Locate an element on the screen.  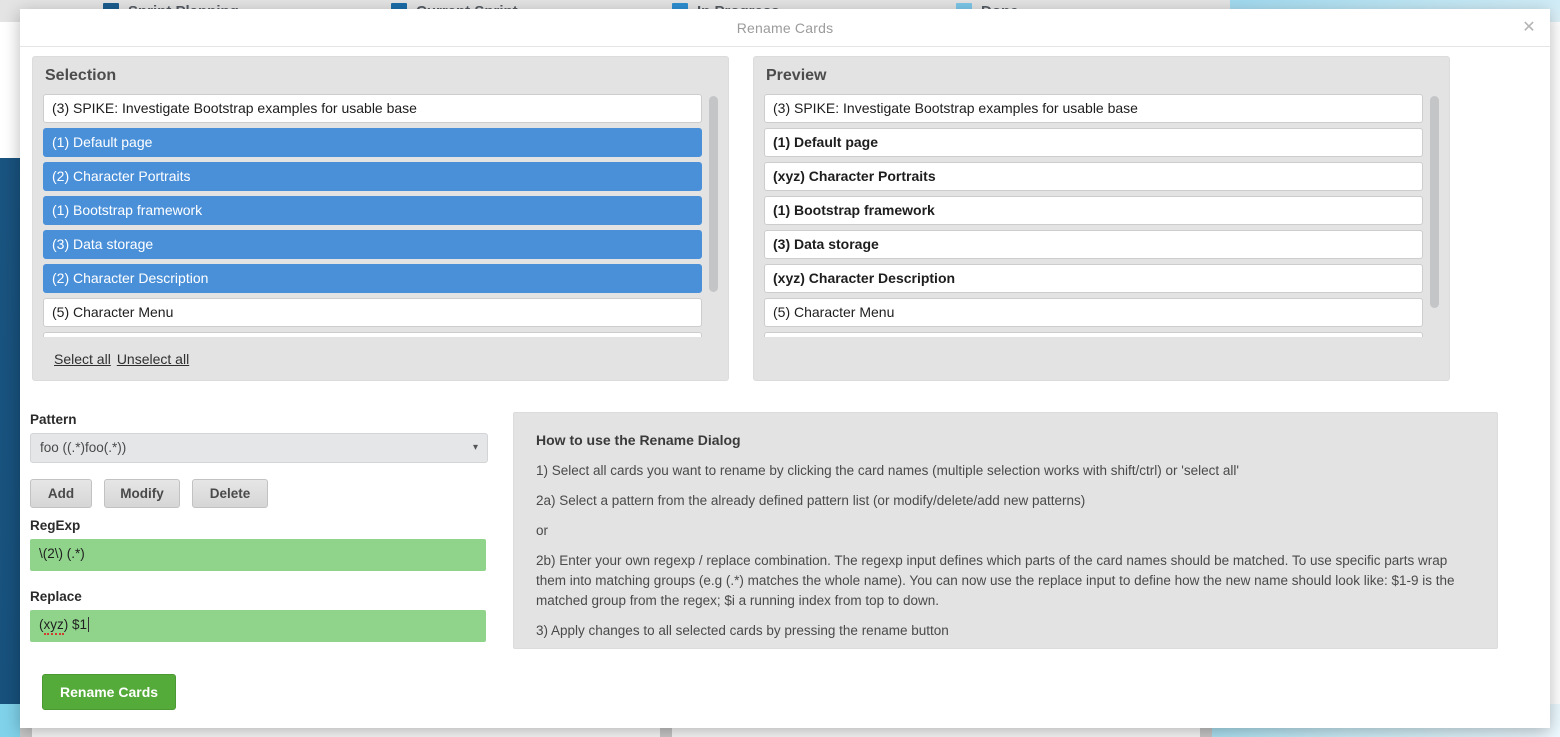
list-item: (1) Default page is located at coordinates (372, 142).